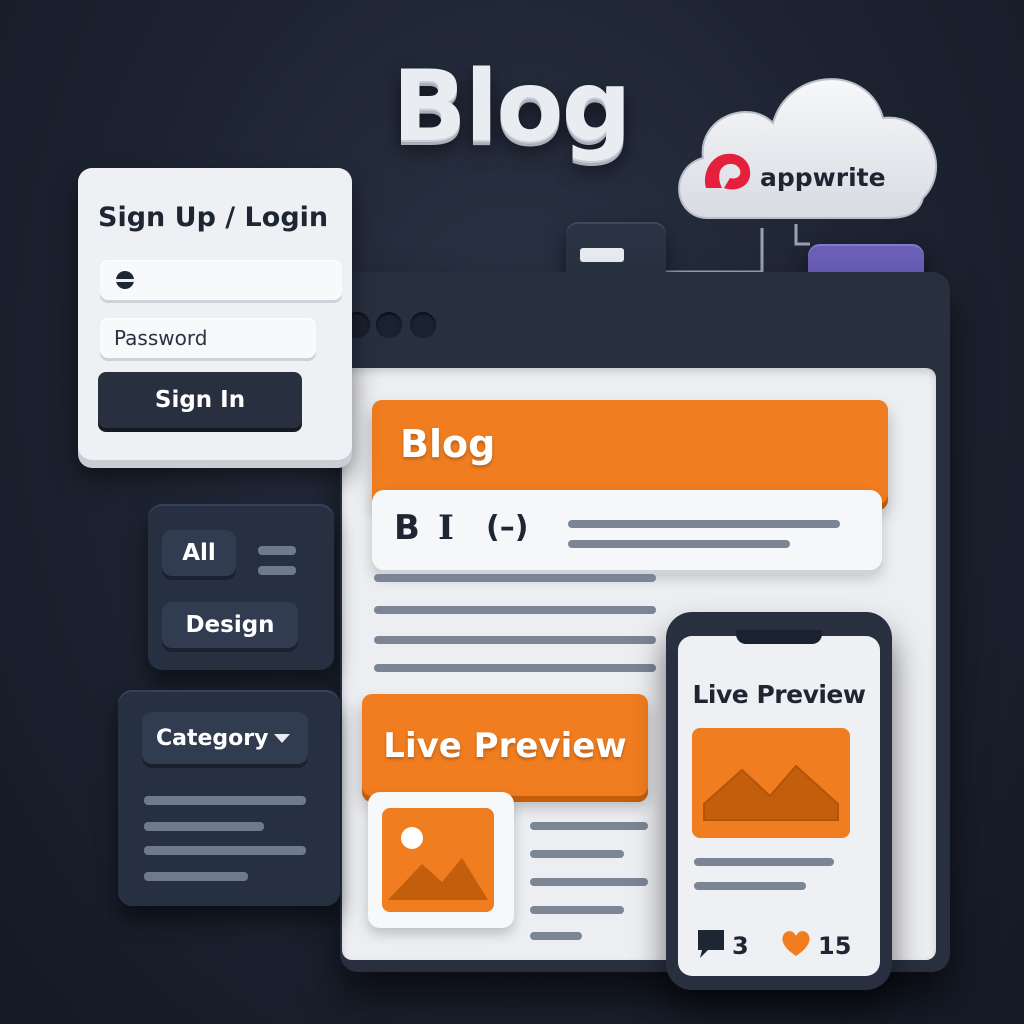 Image resolution: width=1024 pixels, height=1024 pixels. What do you see at coordinates (241, 587) in the screenshot?
I see `filter-panel: All Design` at bounding box center [241, 587].